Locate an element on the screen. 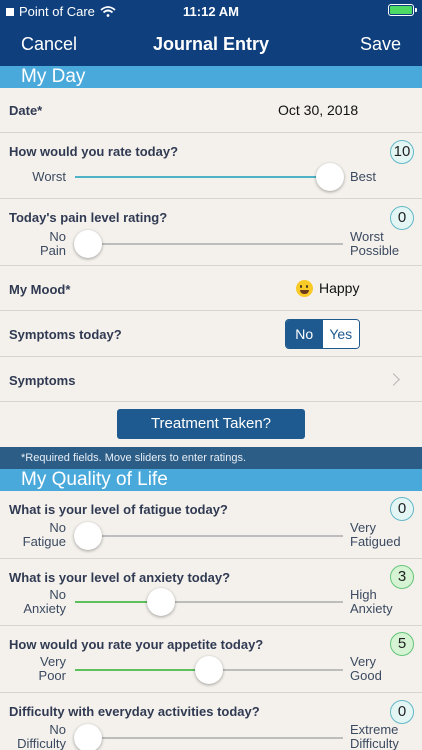  activities-max-label: Extreme Difficulty is located at coordinates (374, 736).